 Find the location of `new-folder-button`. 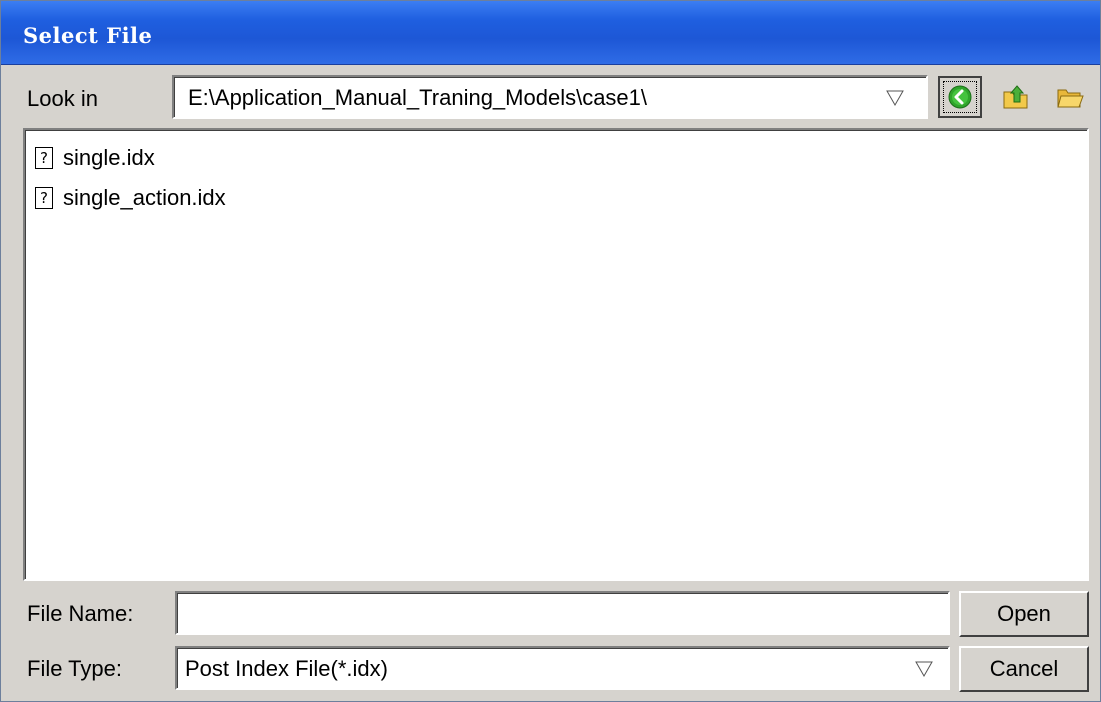

new-folder-button is located at coordinates (1070, 97).